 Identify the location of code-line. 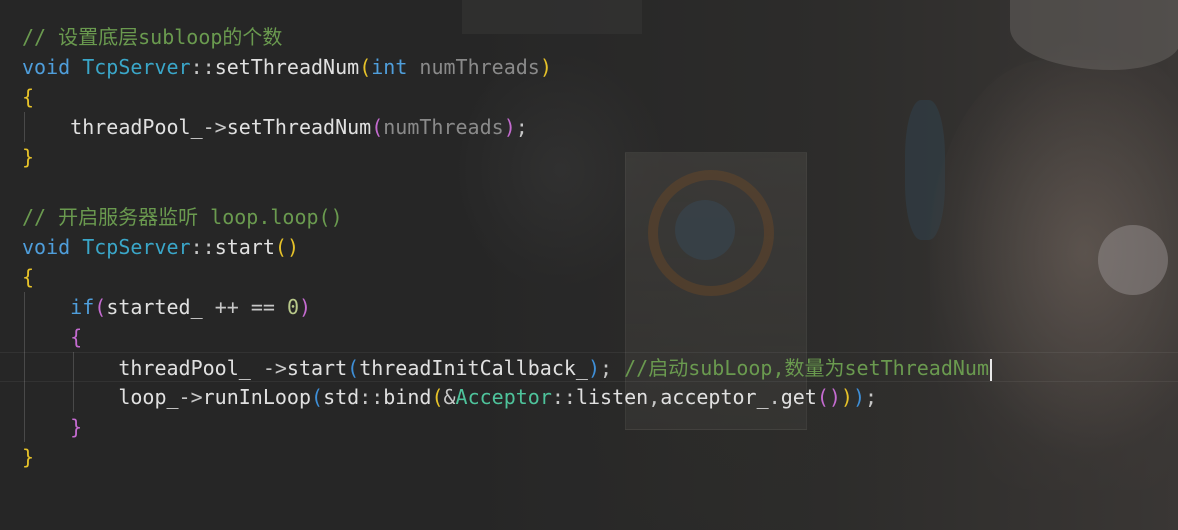
(589, 187).